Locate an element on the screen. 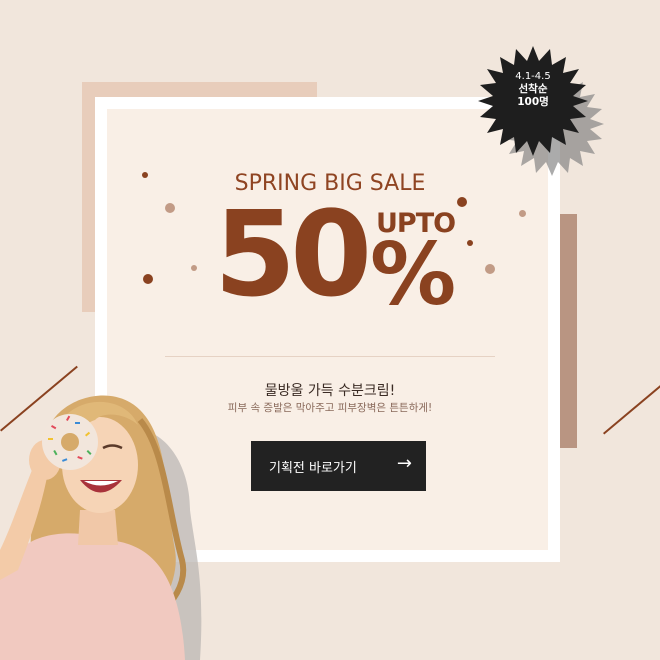 The image size is (660, 660). badge-line3: 100명 is located at coordinates (533, 102).